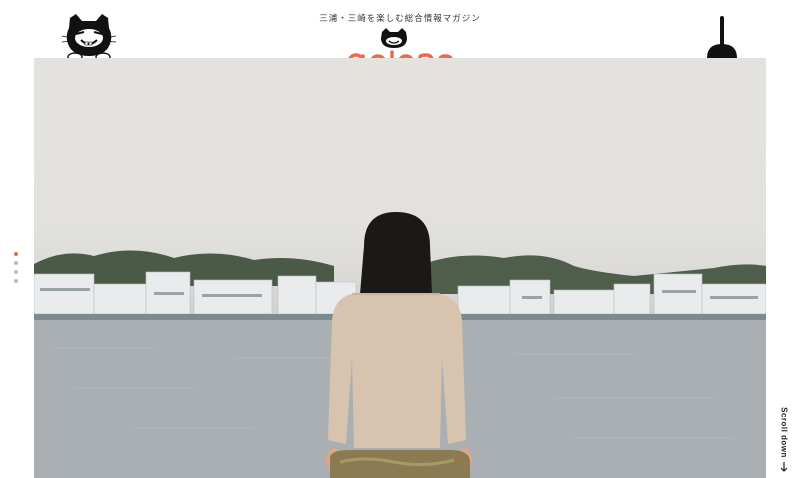 The height and width of the screenshot is (478, 800). Describe the element at coordinates (400, 19) in the screenshot. I see `tagline: 三浦・三崎を楽しむ総合情報マガジン` at that location.